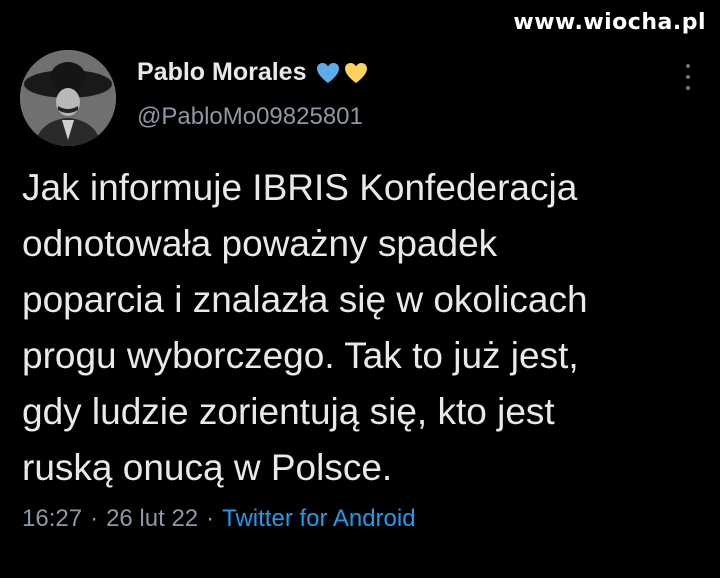 Image resolution: width=720 pixels, height=578 pixels. I want to click on avatar-photo, so click(68, 98).